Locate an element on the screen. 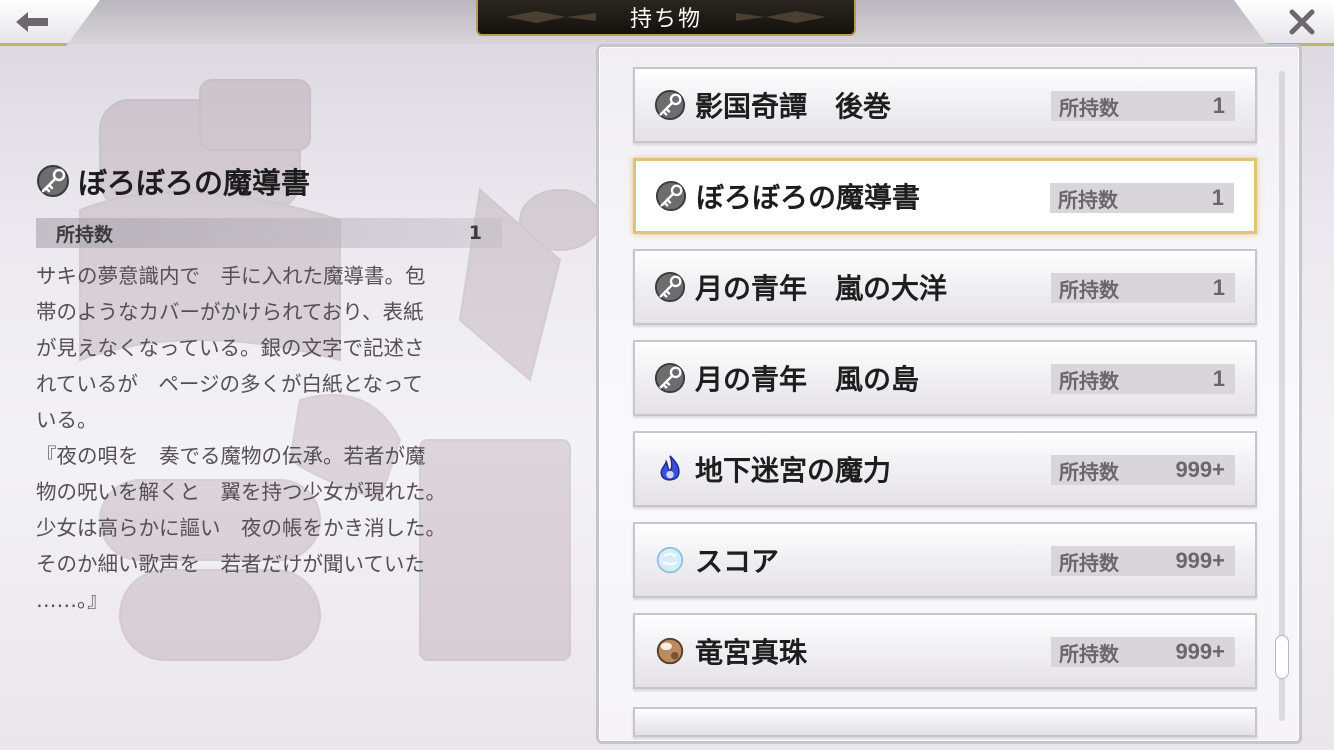 Image resolution: width=1334 pixels, height=750 pixels. detail-header: ぼろぼろの魔導書 is located at coordinates (271, 181).